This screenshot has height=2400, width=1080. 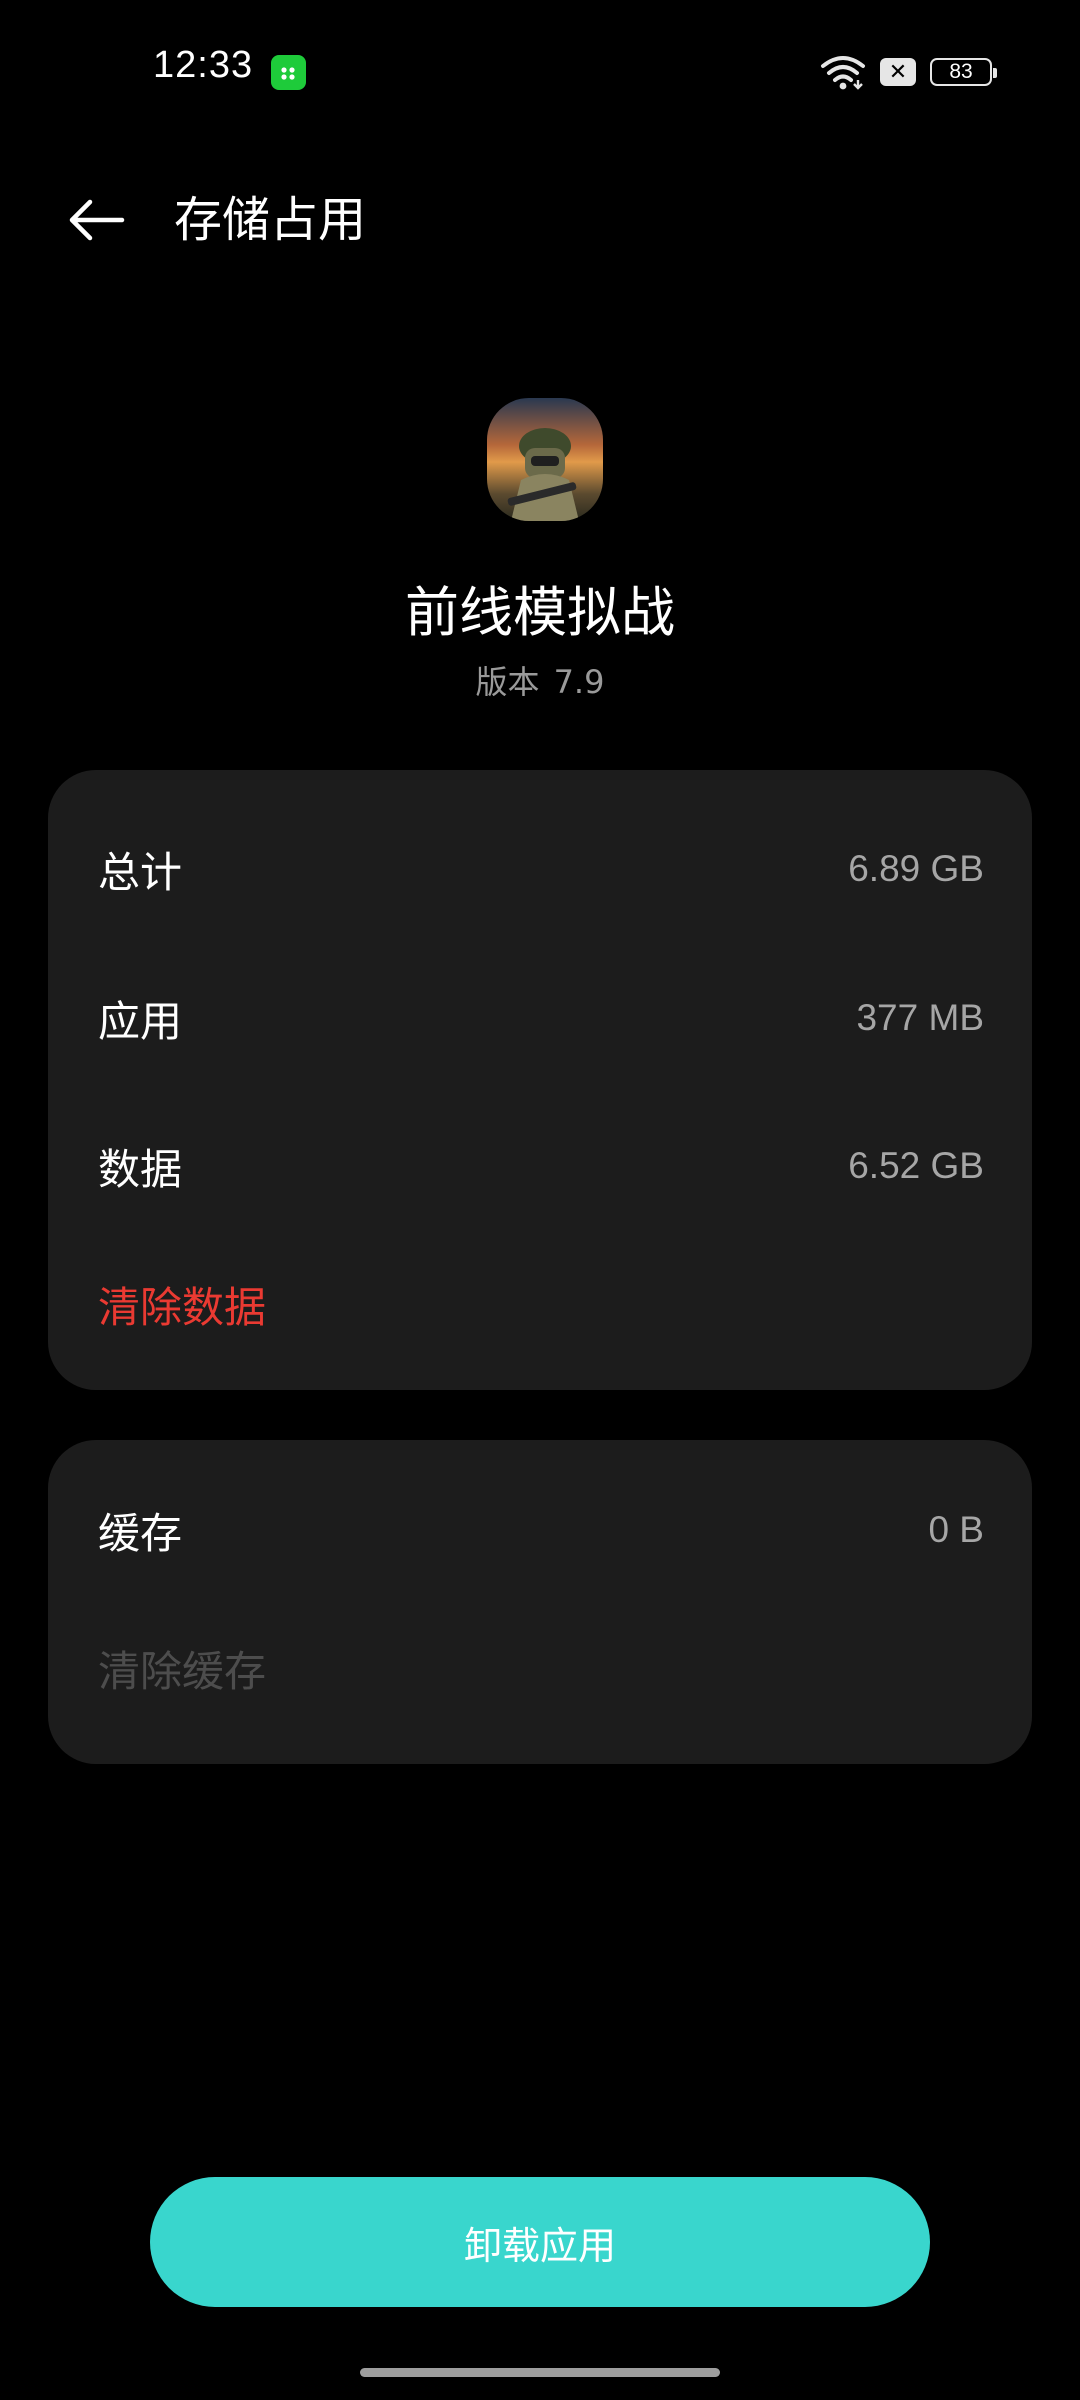 I want to click on storage-row-data: 数据 6.52 GB, so click(x=541, y=1166).